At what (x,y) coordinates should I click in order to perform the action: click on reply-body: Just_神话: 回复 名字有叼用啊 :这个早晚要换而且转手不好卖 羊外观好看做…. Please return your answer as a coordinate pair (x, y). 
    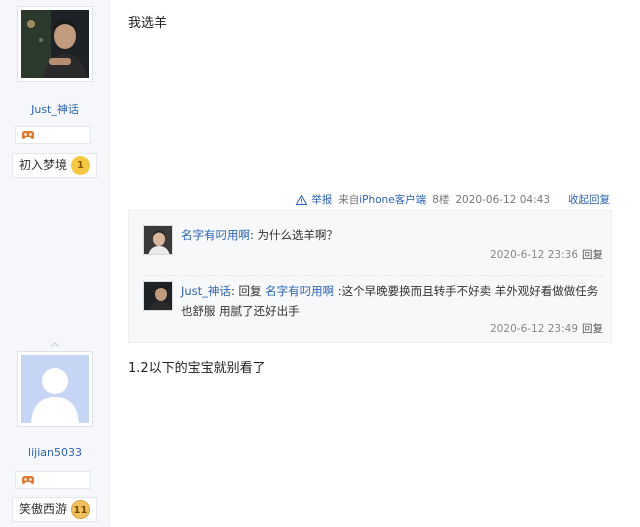
    Looking at the image, I should click on (391, 301).